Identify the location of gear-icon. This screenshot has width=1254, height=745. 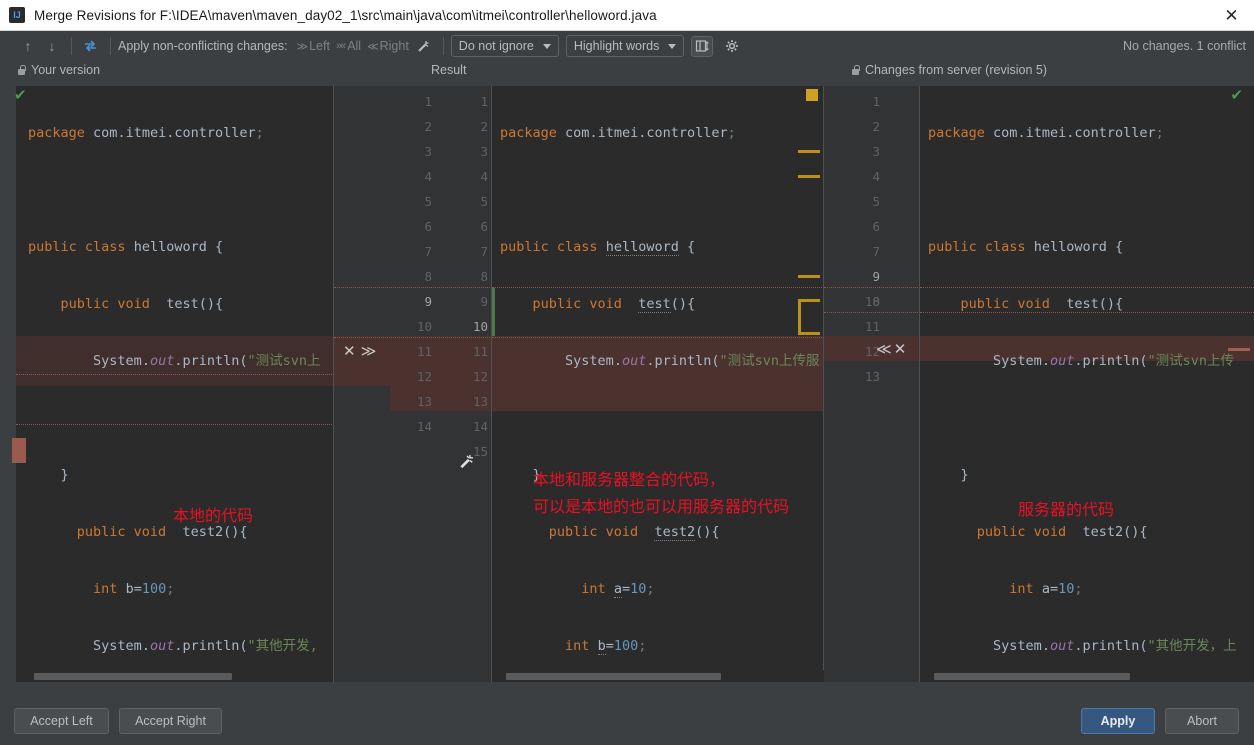
(732, 45).